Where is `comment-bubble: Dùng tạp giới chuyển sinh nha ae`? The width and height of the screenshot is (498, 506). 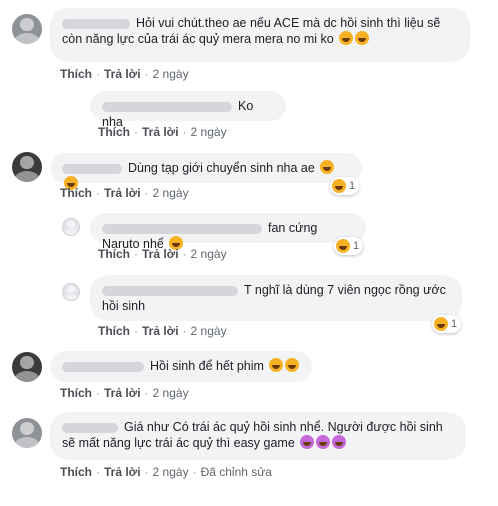 comment-bubble: Dùng tạp giới chuyển sinh nha ae is located at coordinates (206, 171).